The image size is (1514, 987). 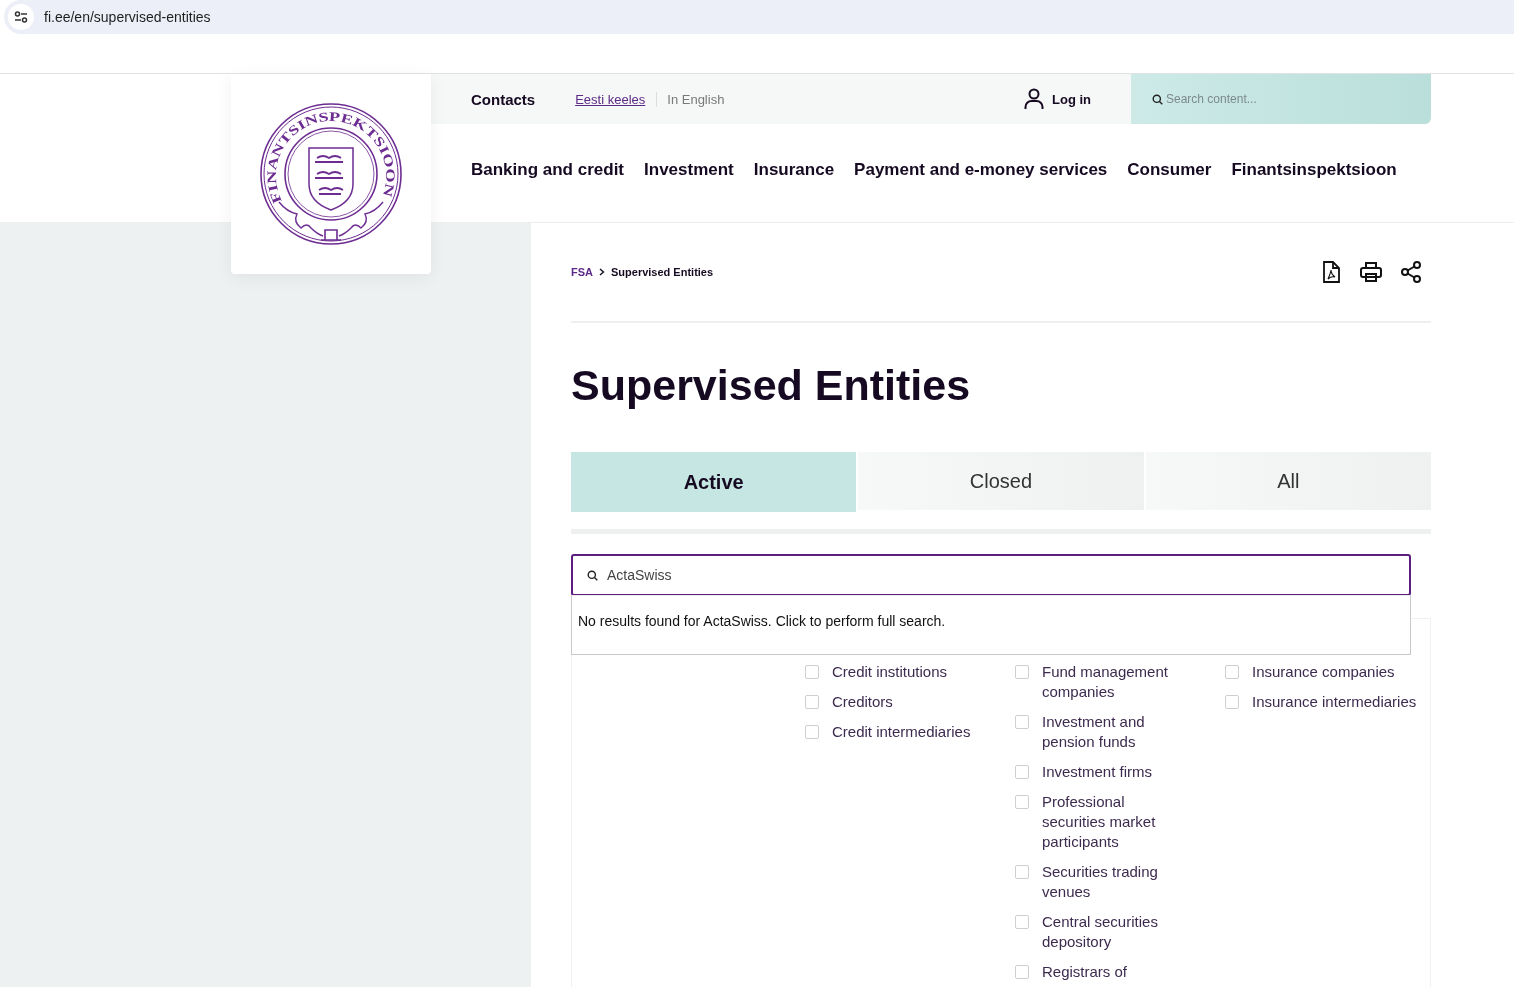 What do you see at coordinates (127, 17) in the screenshot?
I see `url-text: fi.ee/en/supervised-entities` at bounding box center [127, 17].